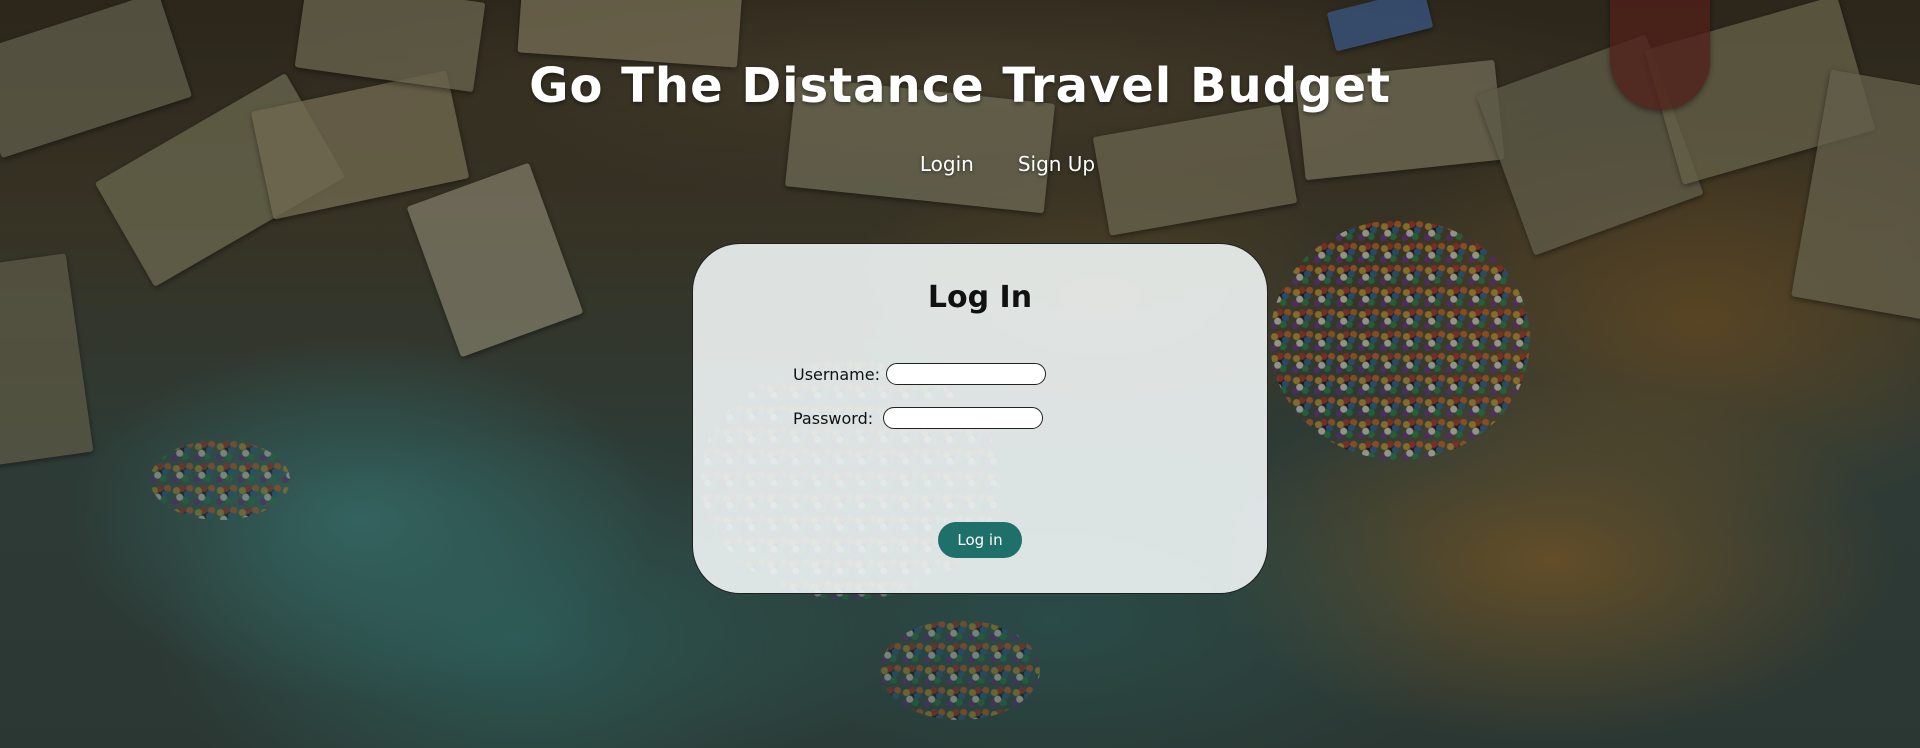 The image size is (1920, 748). What do you see at coordinates (960, 86) in the screenshot?
I see `site-title: Go The Distance Travel Budget` at bounding box center [960, 86].